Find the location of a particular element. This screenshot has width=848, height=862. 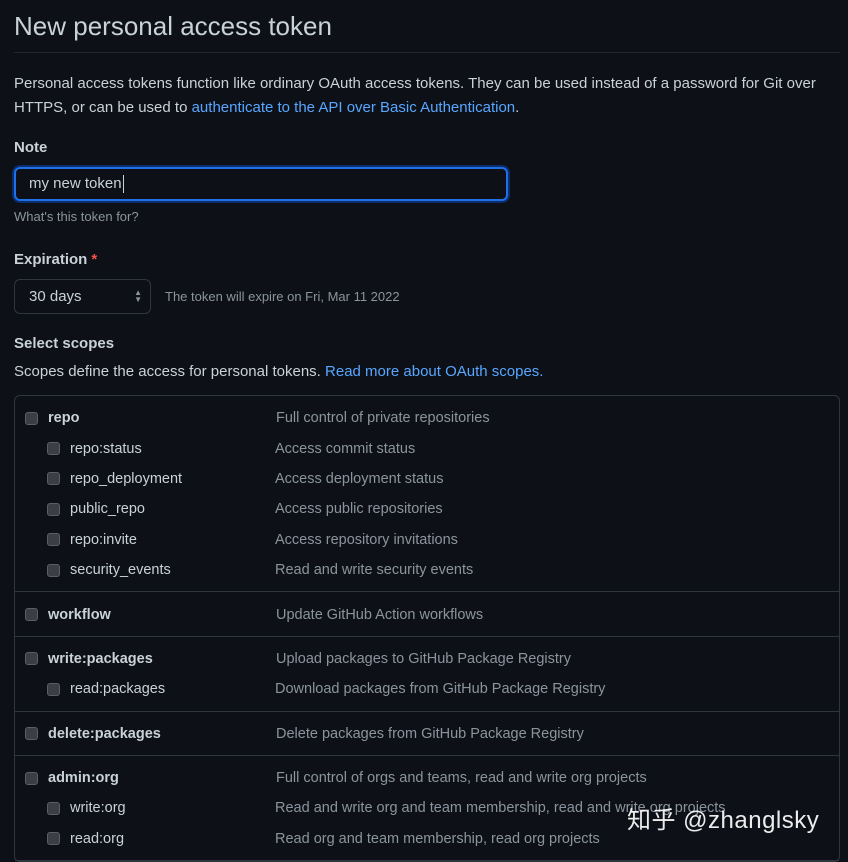

scope-name: read:org is located at coordinates (97, 838).